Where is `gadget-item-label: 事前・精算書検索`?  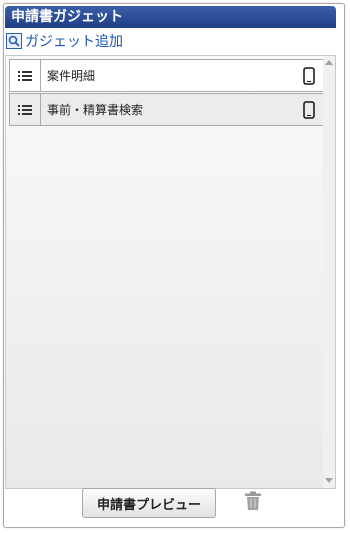
gadget-item-label: 事前・精算書検索 is located at coordinates (95, 110).